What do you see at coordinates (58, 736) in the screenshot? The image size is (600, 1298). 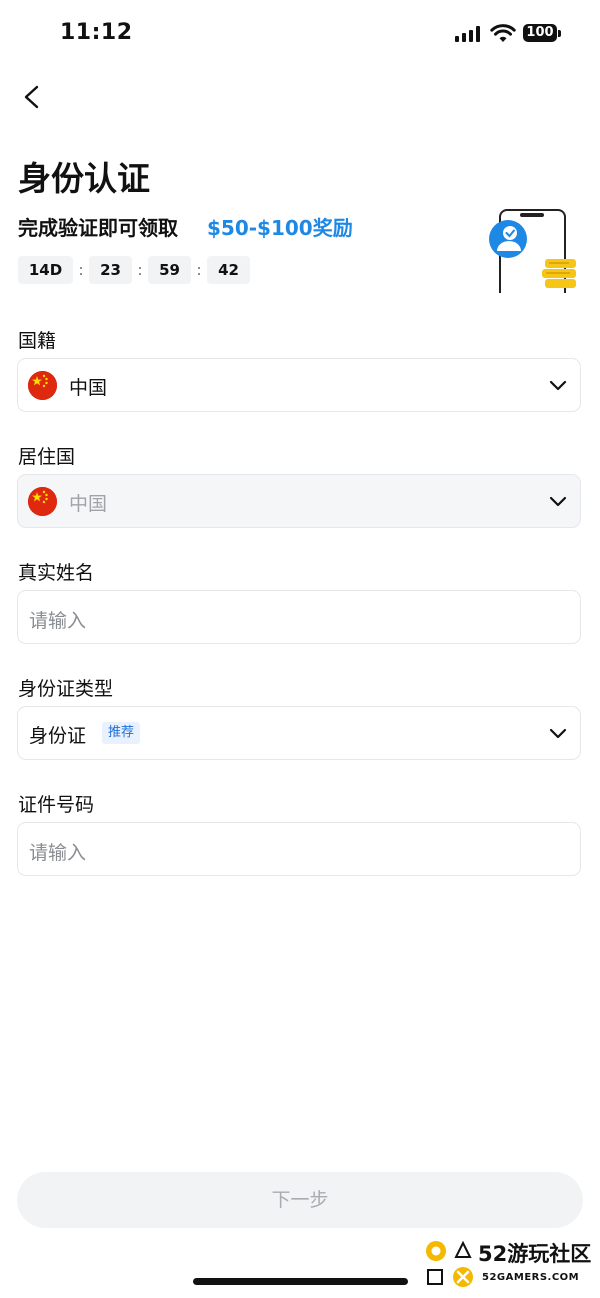 I see `id-type-value: 身份证` at bounding box center [58, 736].